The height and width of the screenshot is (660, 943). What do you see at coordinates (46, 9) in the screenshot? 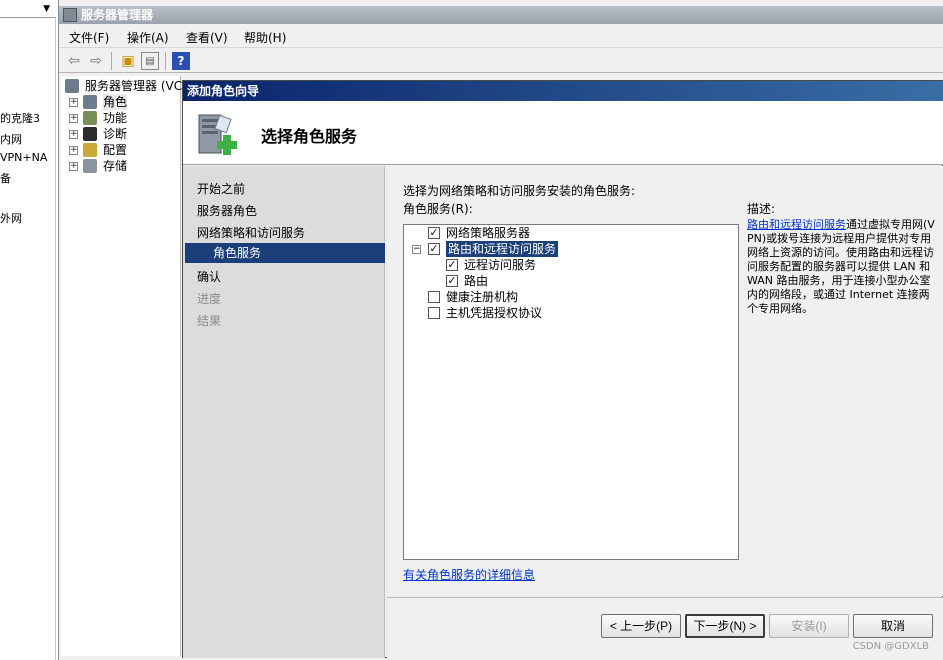
I see `dropdown-arrow-icon: ▼` at bounding box center [46, 9].